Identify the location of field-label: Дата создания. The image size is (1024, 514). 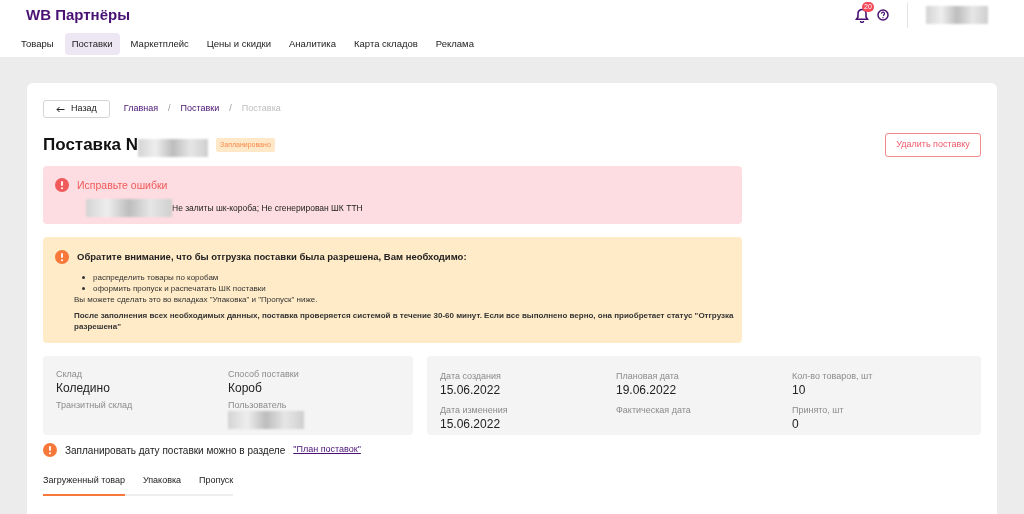
(471, 375).